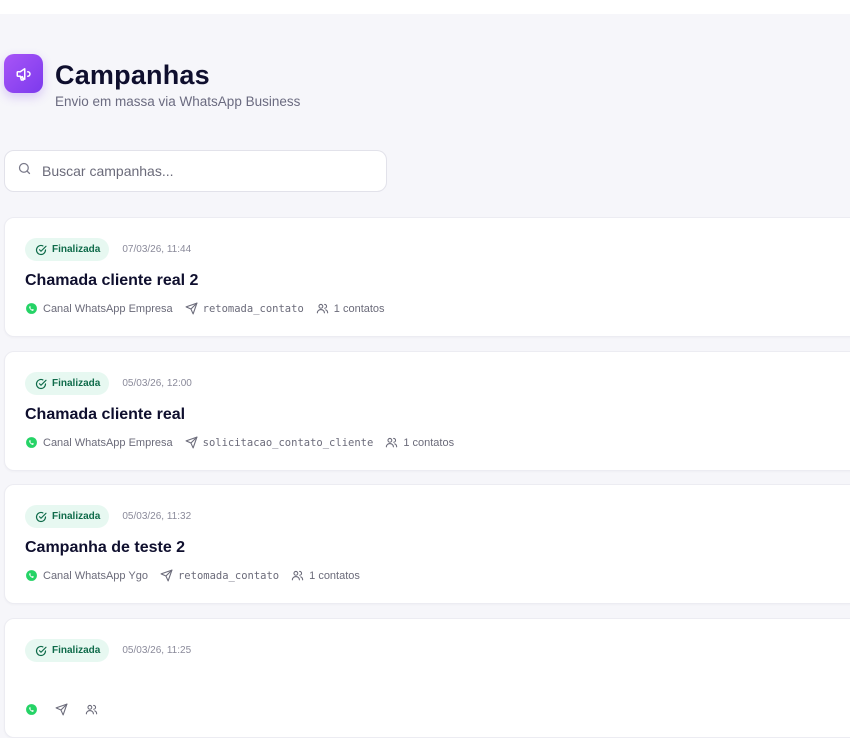 The image size is (850, 738). What do you see at coordinates (157, 650) in the screenshot?
I see `campaign-date: 05/03/26, 11:25` at bounding box center [157, 650].